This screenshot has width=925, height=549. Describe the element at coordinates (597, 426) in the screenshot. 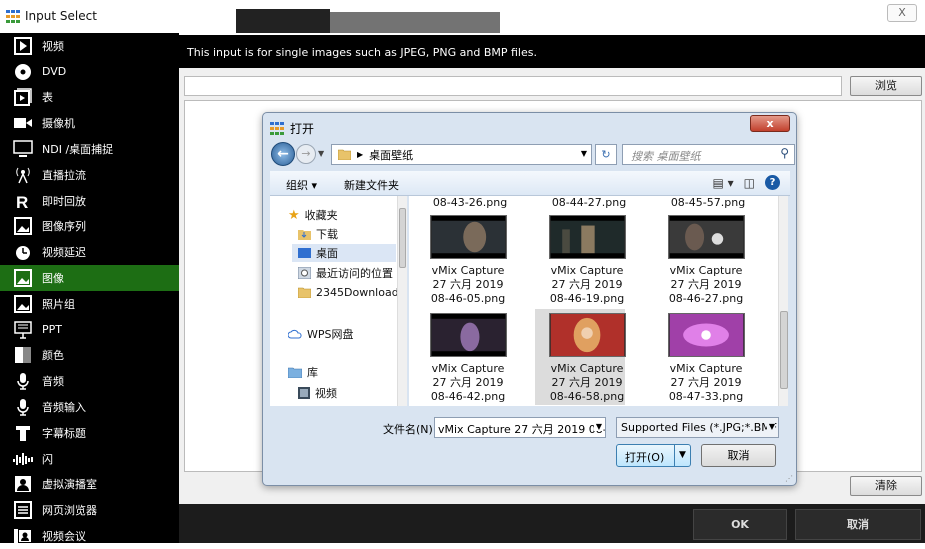

I see `filename-dropdown-icon: ▼` at that location.